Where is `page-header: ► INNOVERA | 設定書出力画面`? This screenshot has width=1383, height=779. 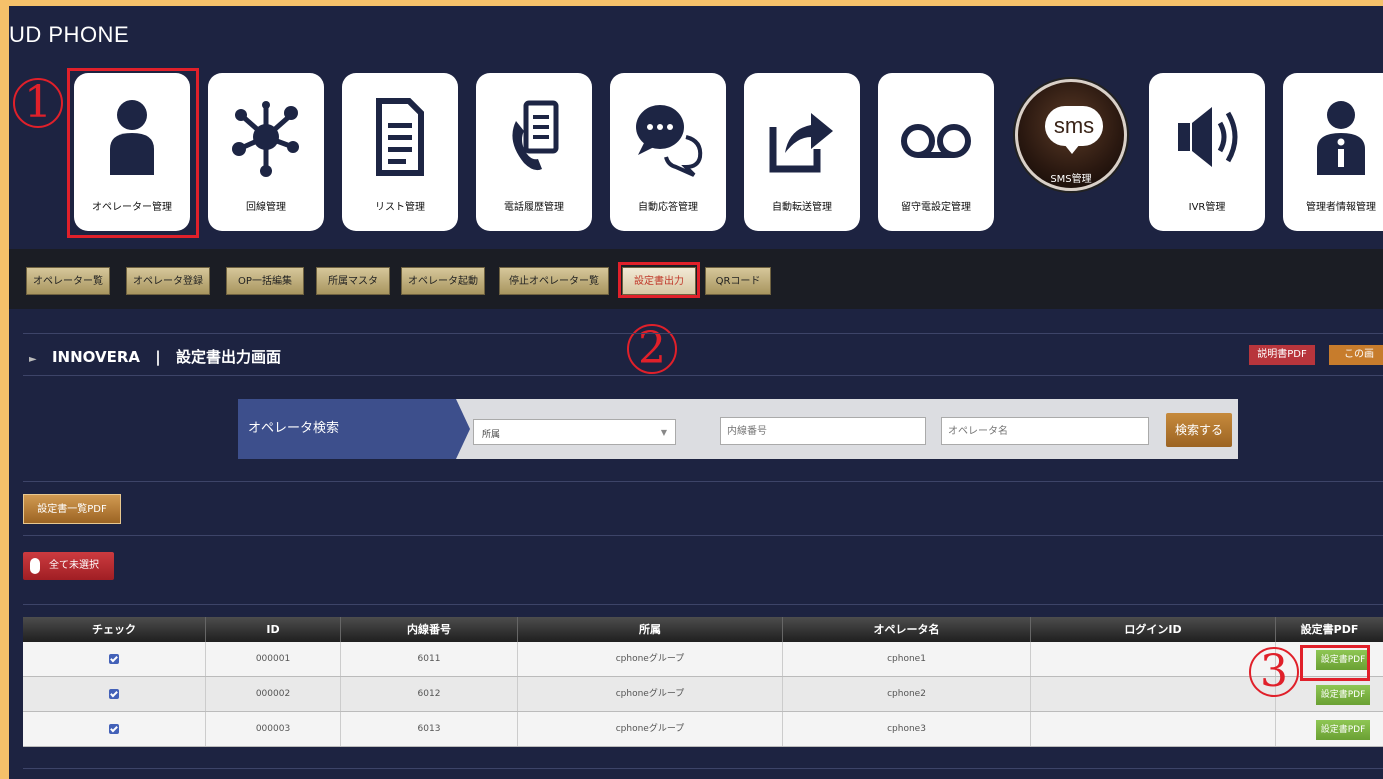
page-header: ► INNOVERA | 設定書出力画面 is located at coordinates (155, 356).